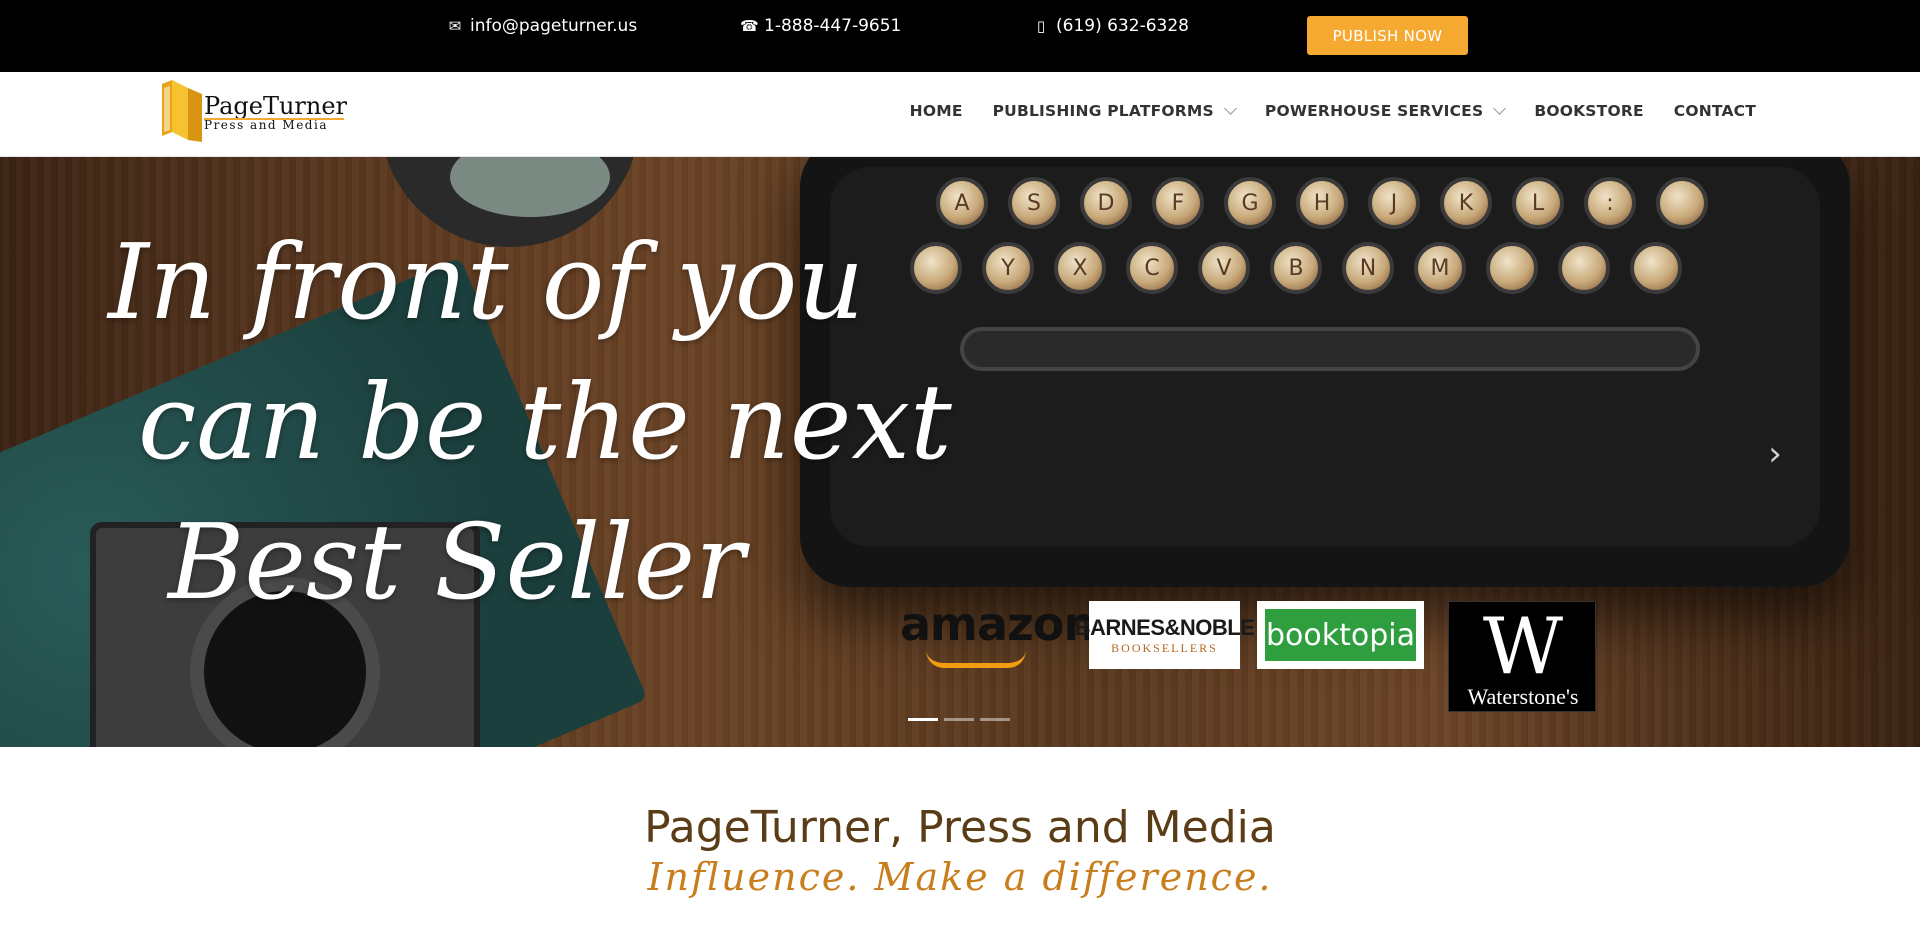 This screenshot has width=1920, height=947. What do you see at coordinates (182, 111) in the screenshot?
I see `book-logo-icon` at bounding box center [182, 111].